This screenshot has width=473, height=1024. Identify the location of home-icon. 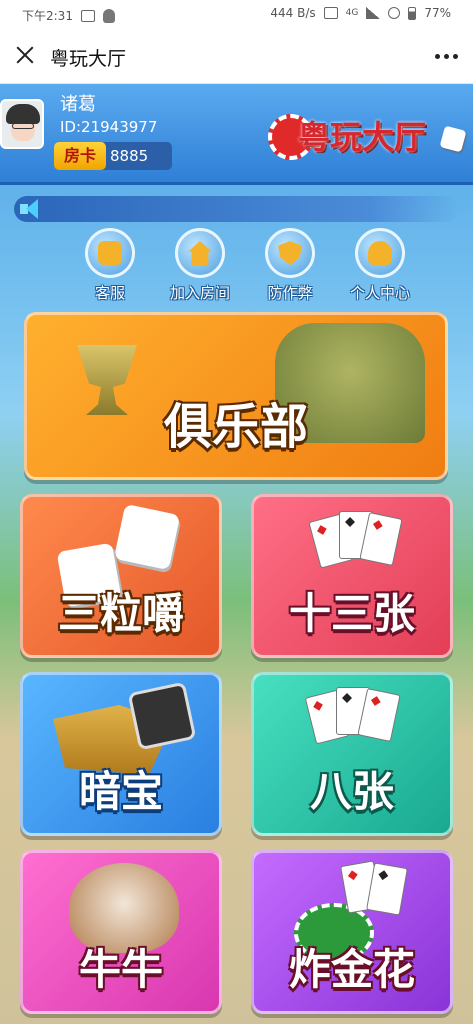
(200, 253).